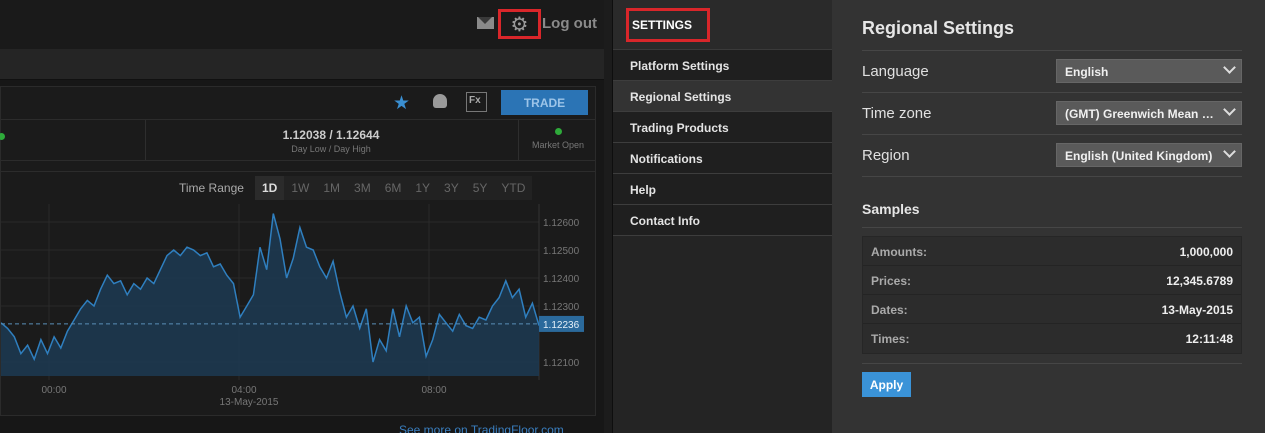 The height and width of the screenshot is (433, 1265). Describe the element at coordinates (899, 252) in the screenshot. I see `sample-key: Amounts:` at that location.